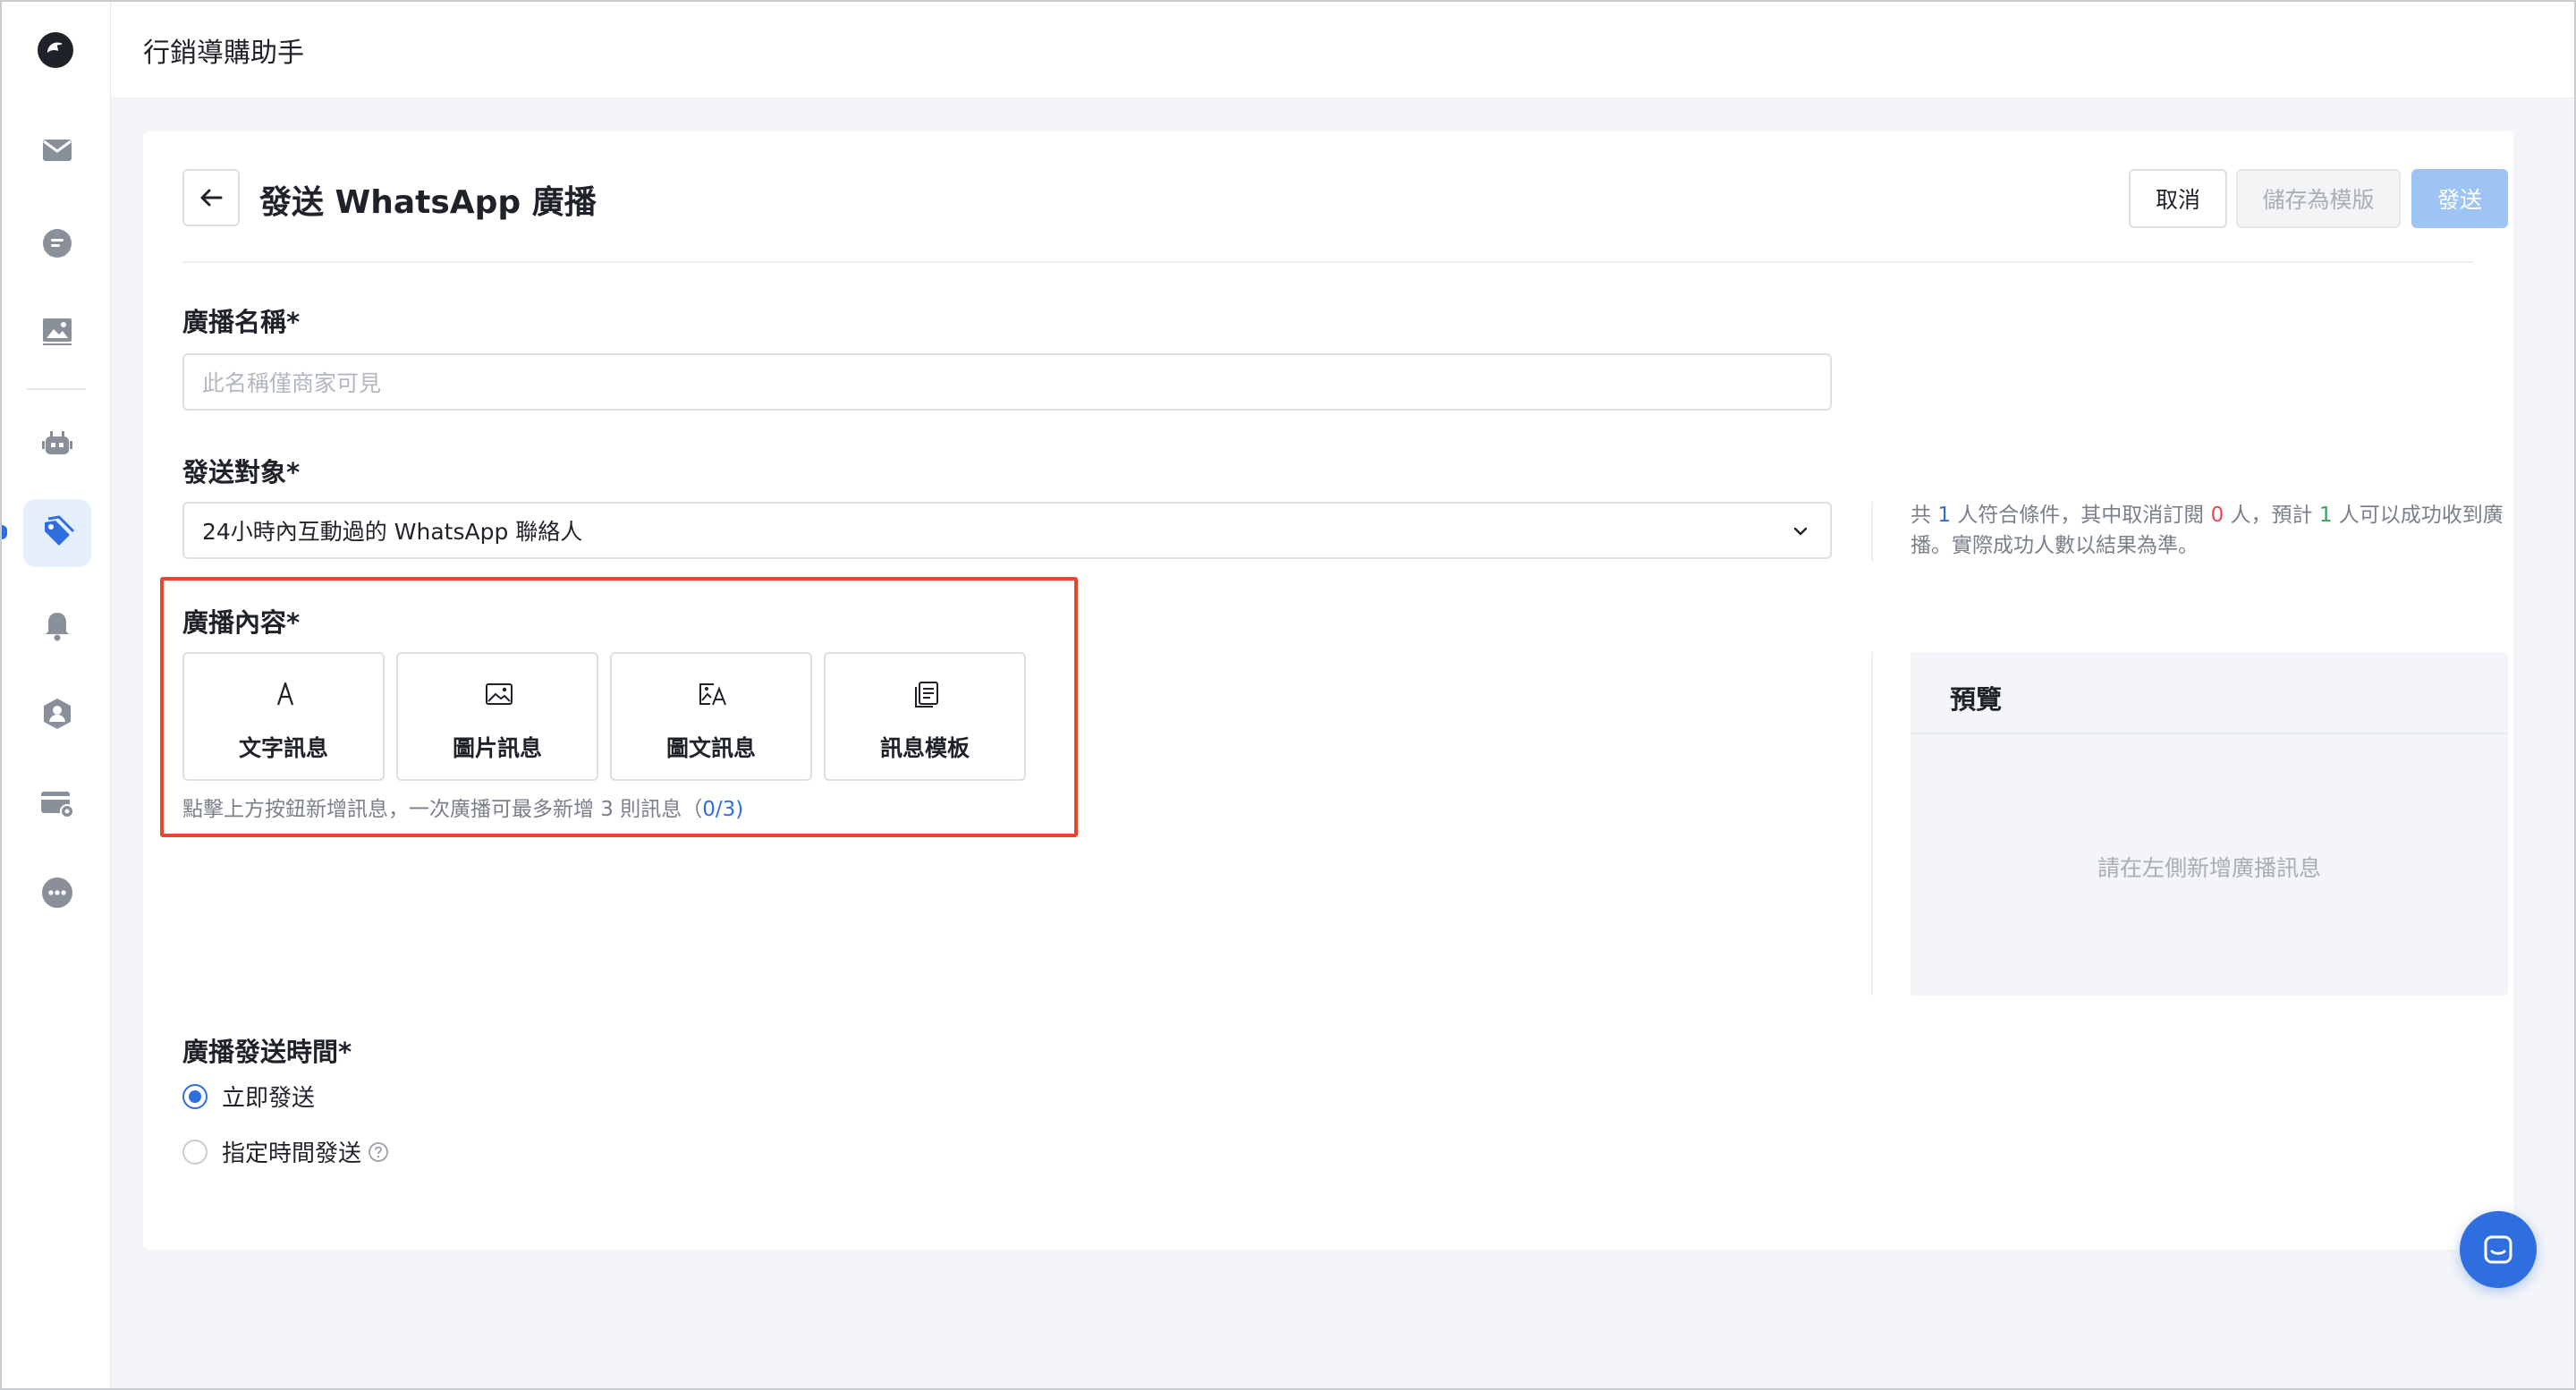 This screenshot has height=1390, width=2576. I want to click on sidebar-item-media, so click(57, 331).